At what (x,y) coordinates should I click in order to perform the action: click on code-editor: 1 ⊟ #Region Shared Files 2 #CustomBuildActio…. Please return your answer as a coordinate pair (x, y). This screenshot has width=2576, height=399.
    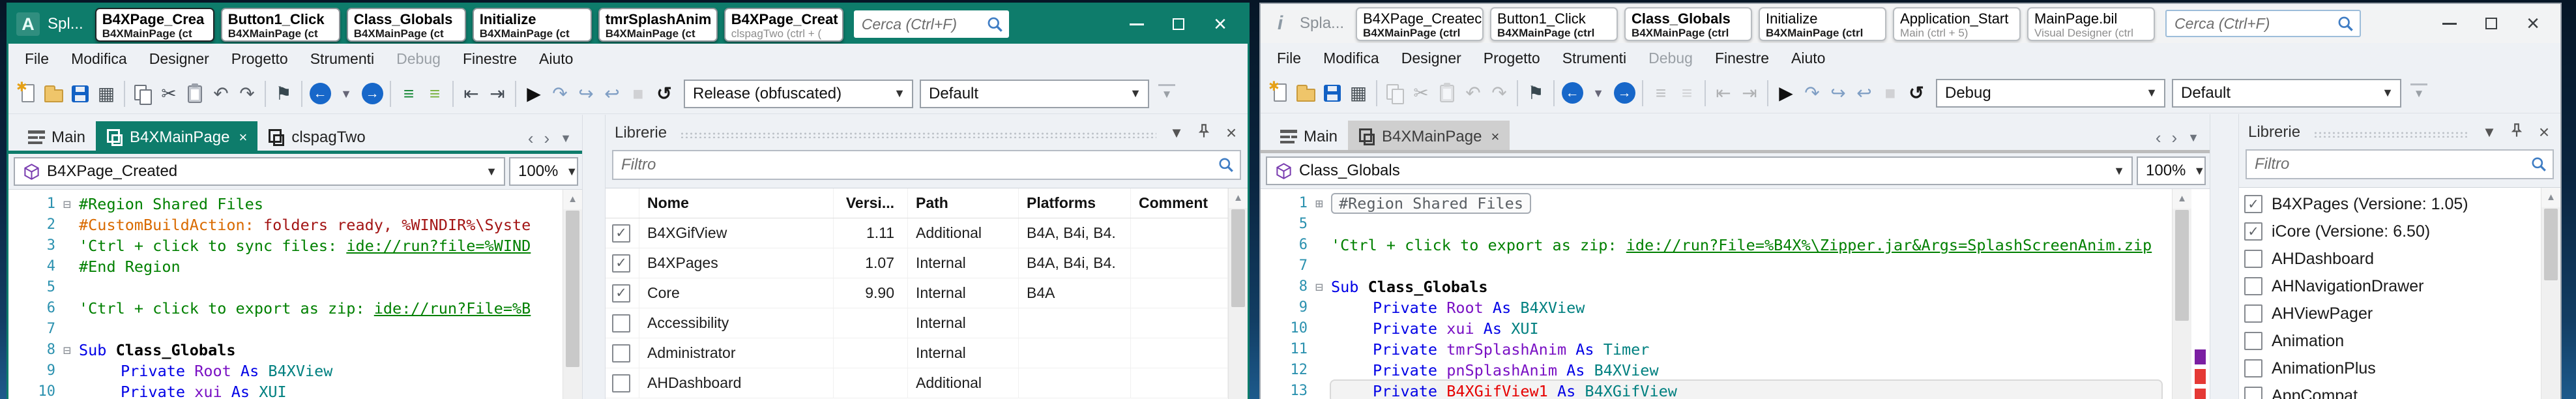
    Looking at the image, I should click on (295, 294).